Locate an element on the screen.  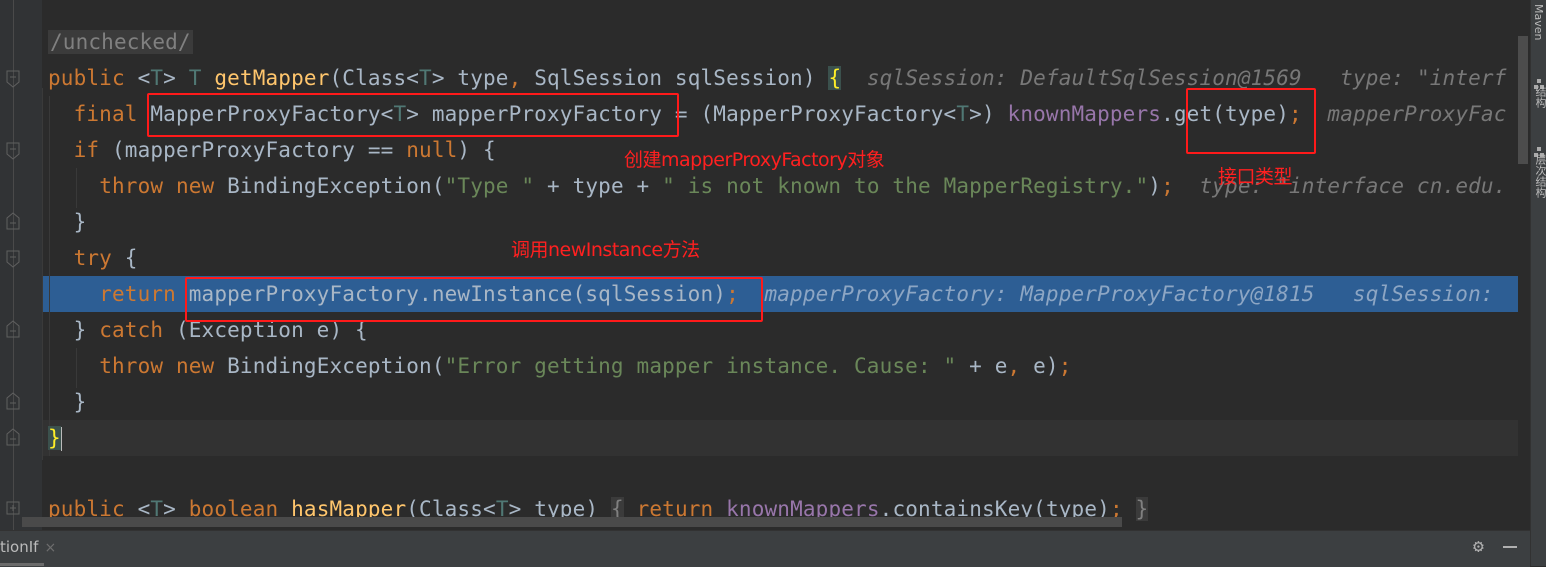
punct: < is located at coordinates (144, 78).